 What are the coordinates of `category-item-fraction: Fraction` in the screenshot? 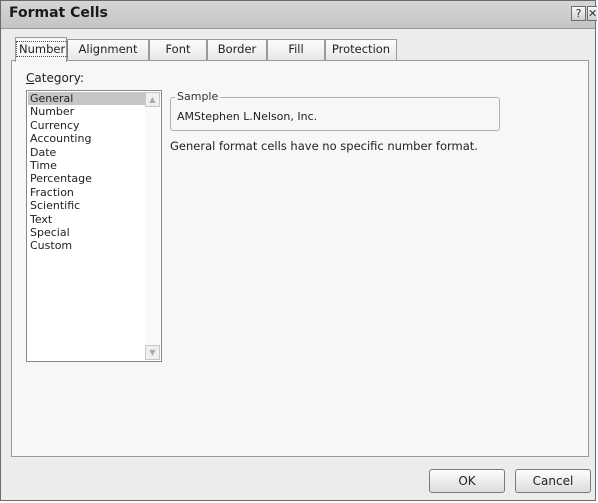 It's located at (86, 192).